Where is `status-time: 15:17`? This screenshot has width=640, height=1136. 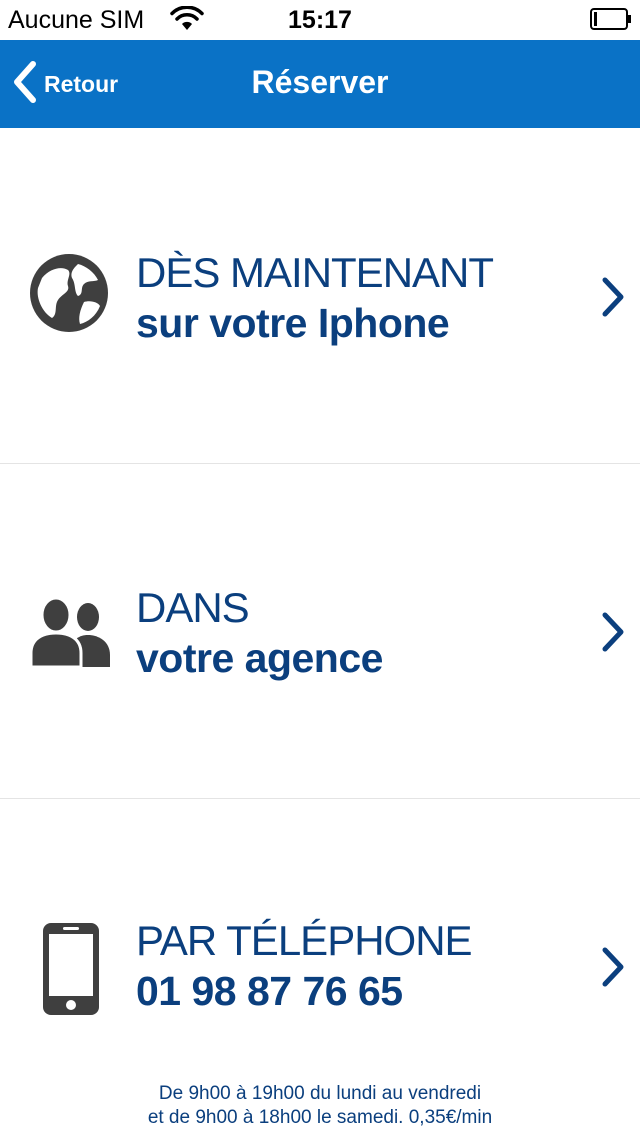
status-time: 15:17 is located at coordinates (320, 20).